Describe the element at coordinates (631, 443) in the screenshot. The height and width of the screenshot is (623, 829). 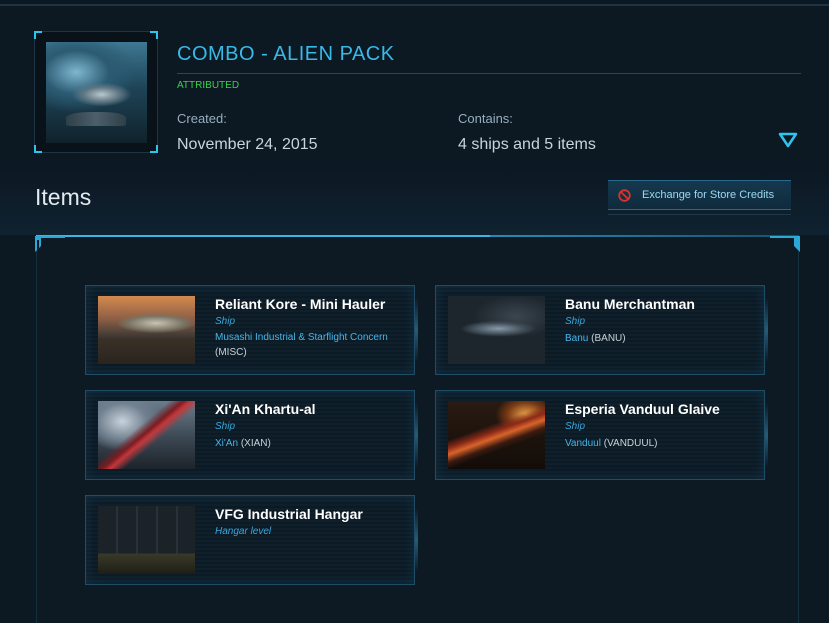
I see `manufacturer-code: VANDUUL` at that location.